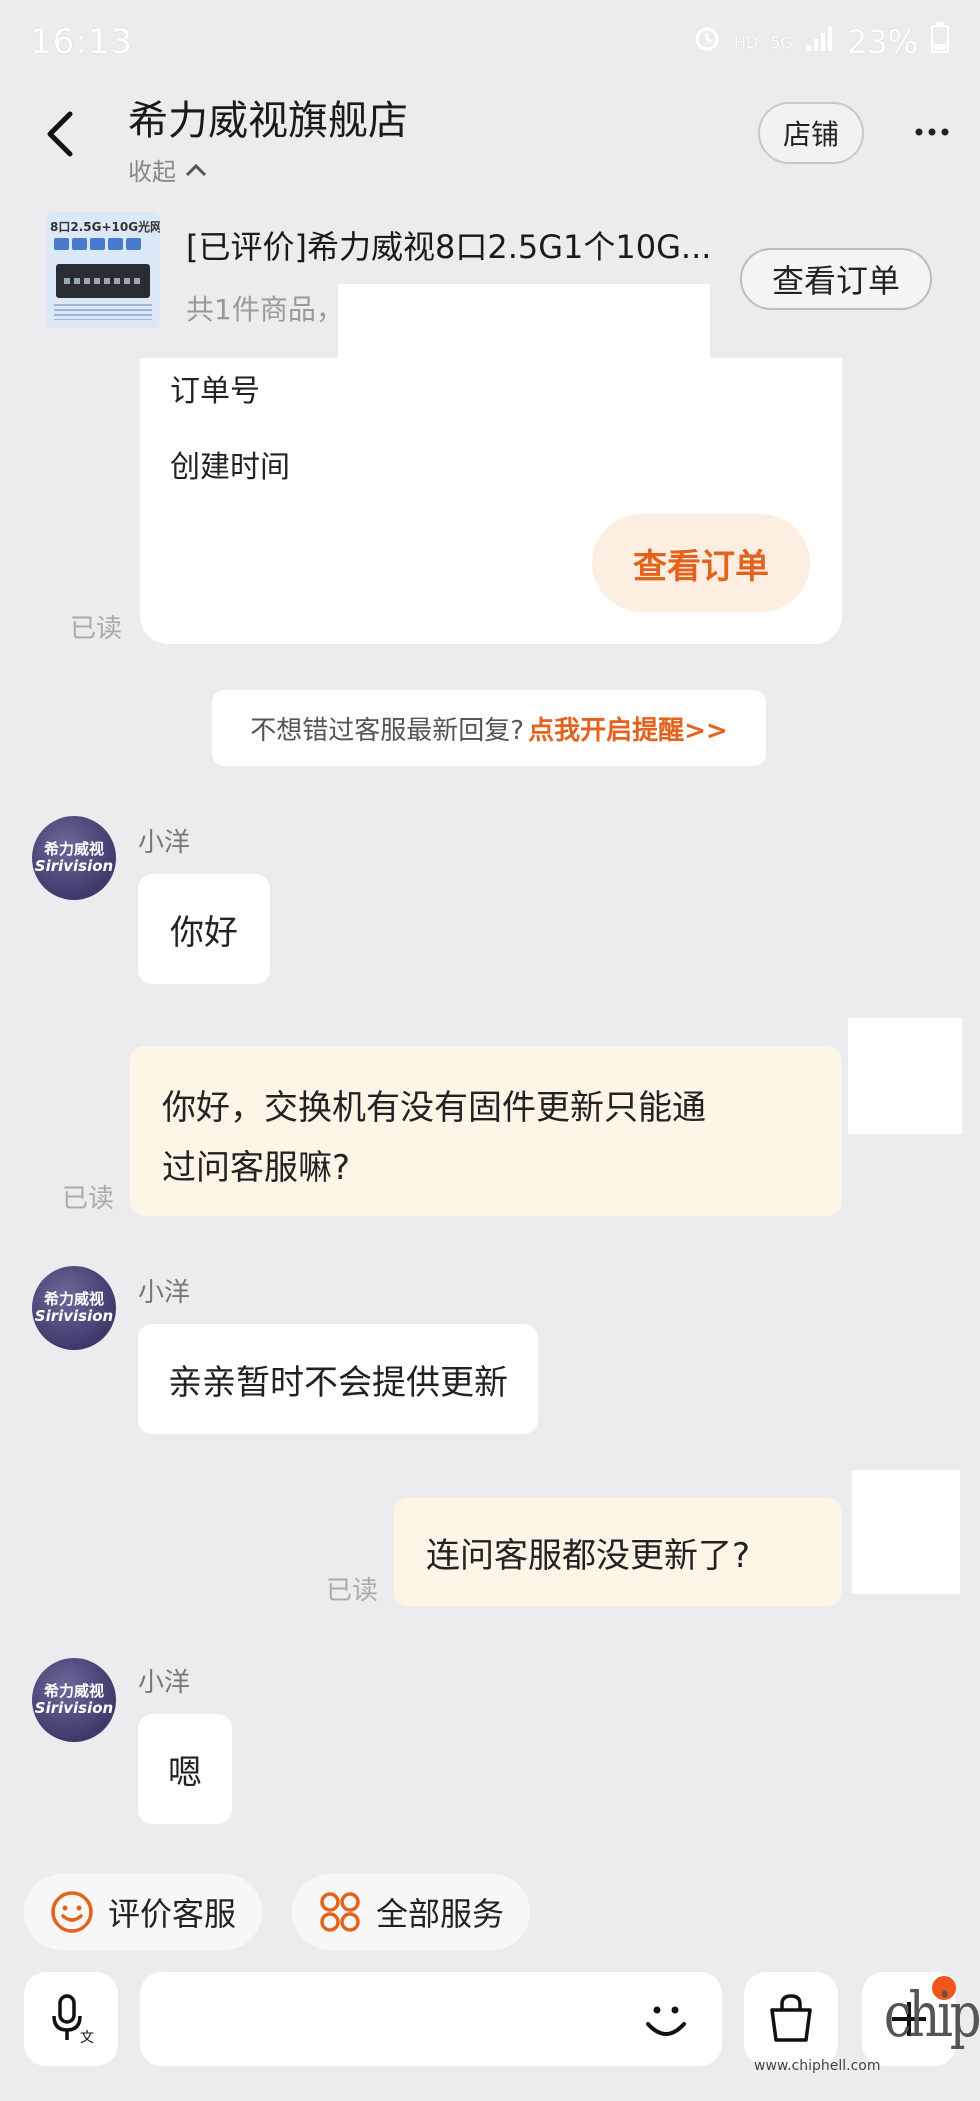  Describe the element at coordinates (268, 121) in the screenshot. I see `shop-title: 希力威视旗舰店` at that location.